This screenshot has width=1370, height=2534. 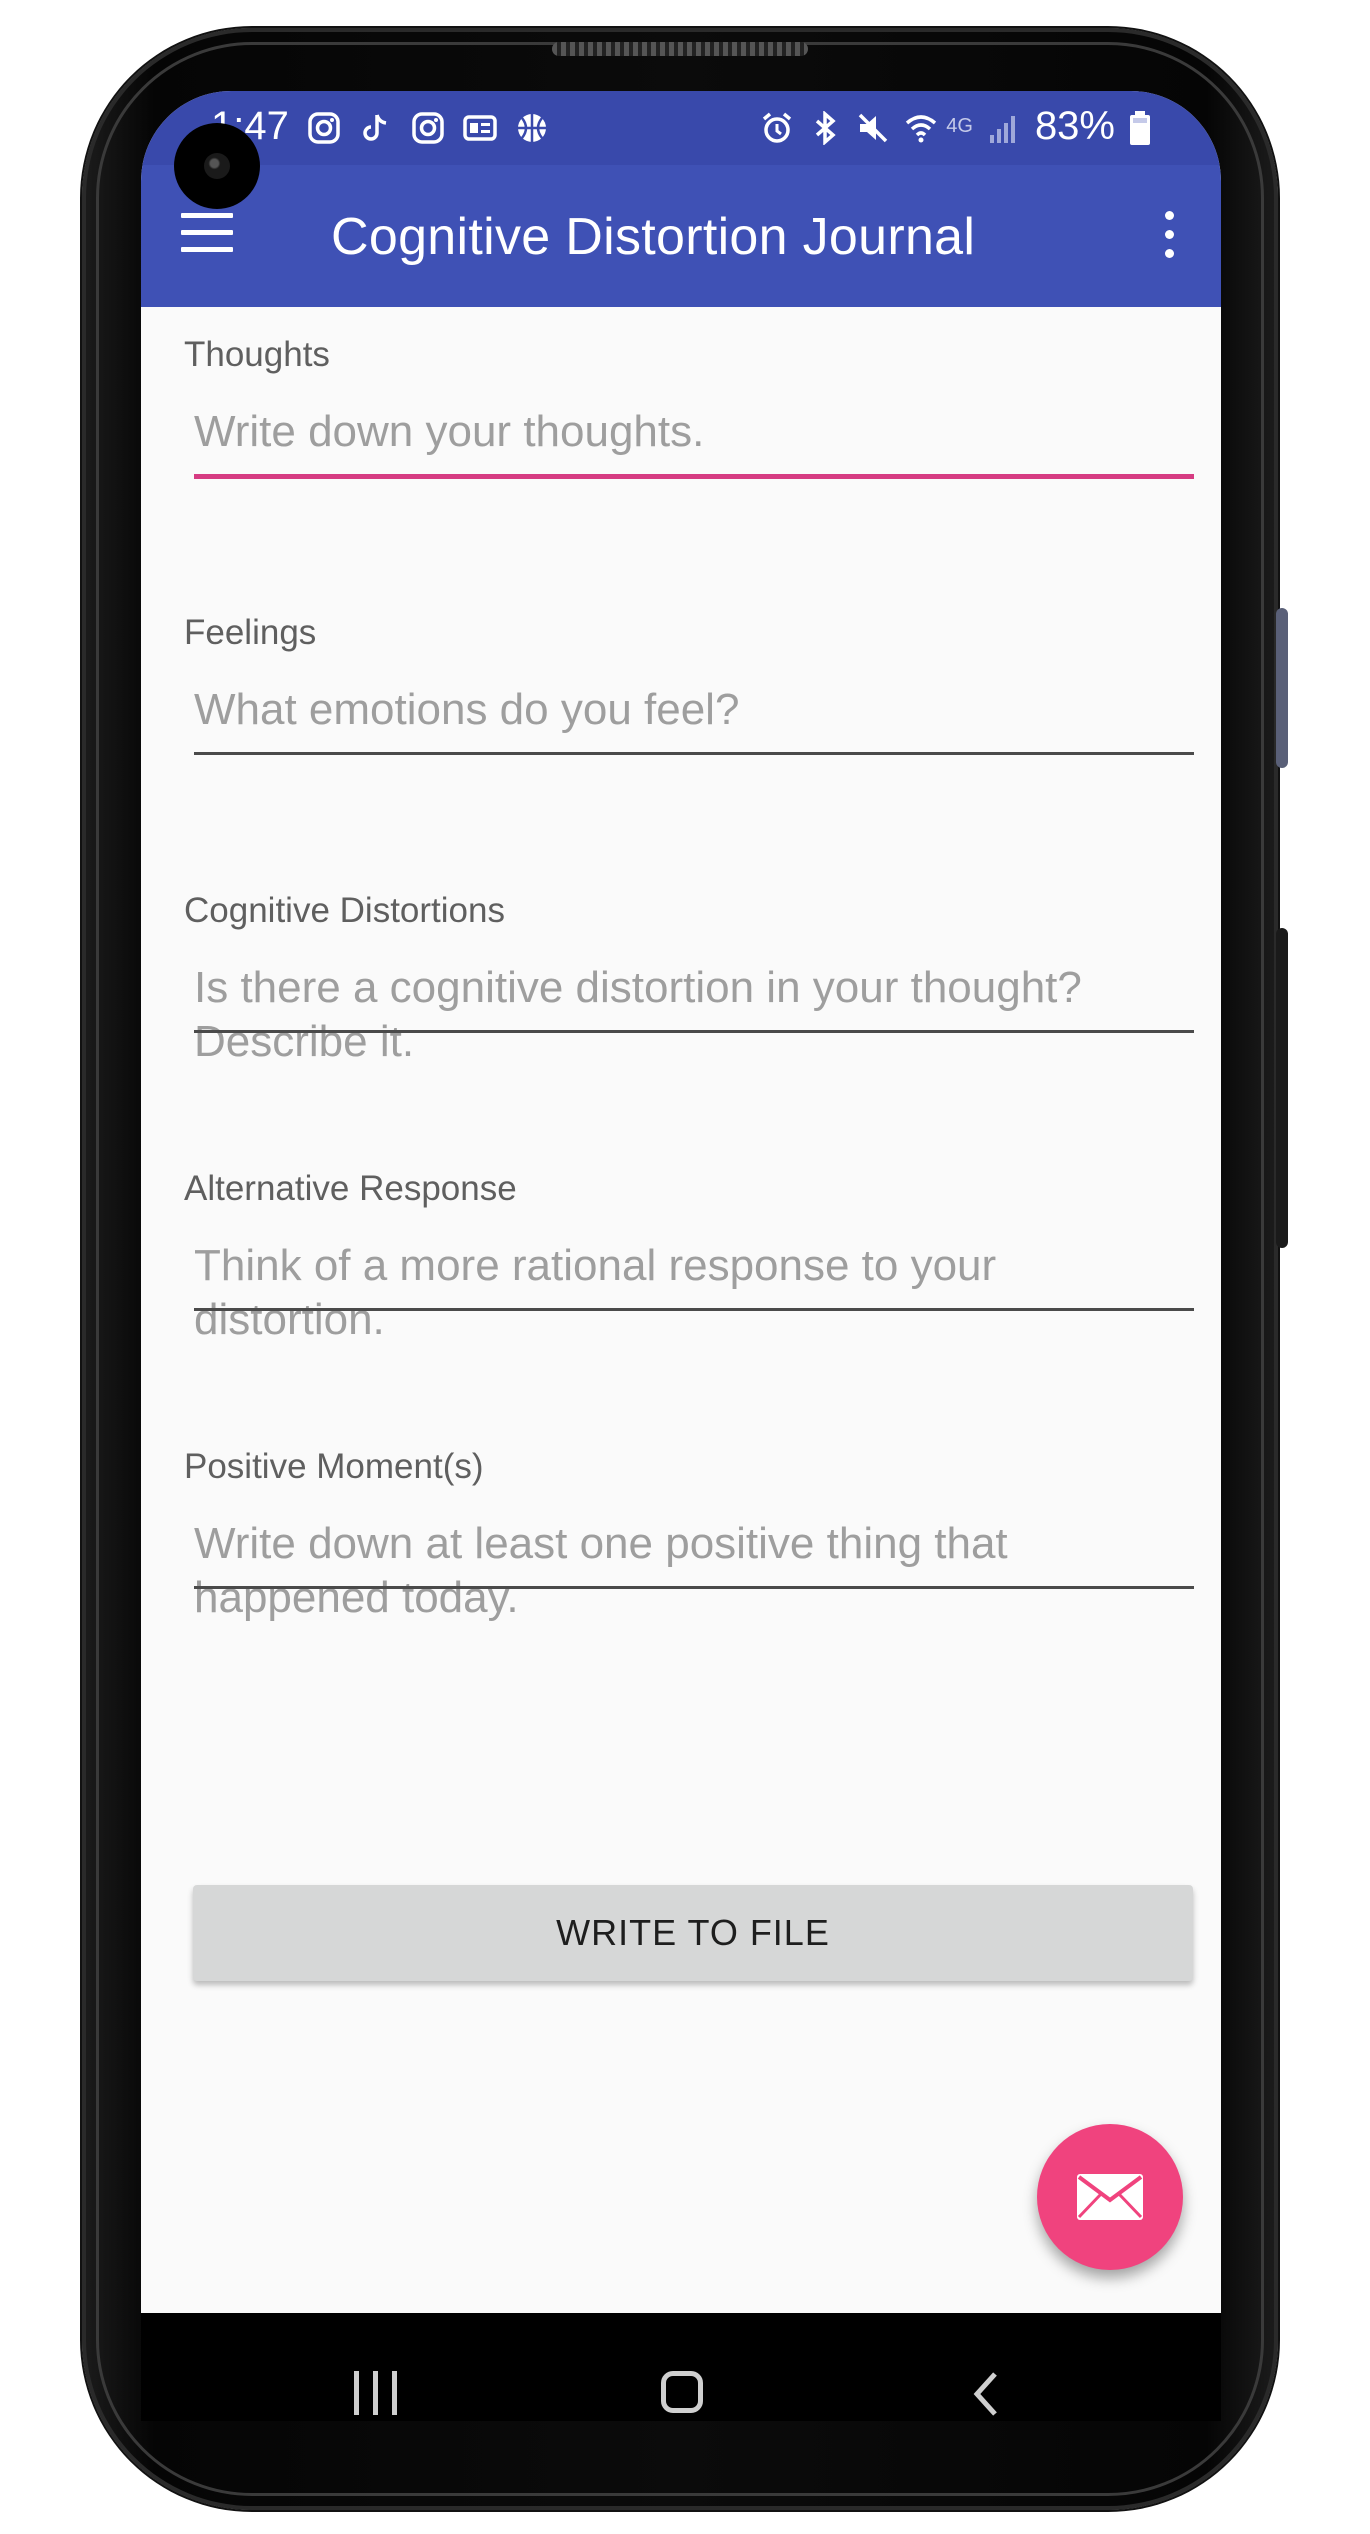 What do you see at coordinates (207, 233) in the screenshot?
I see `hamburger-menu-icon` at bounding box center [207, 233].